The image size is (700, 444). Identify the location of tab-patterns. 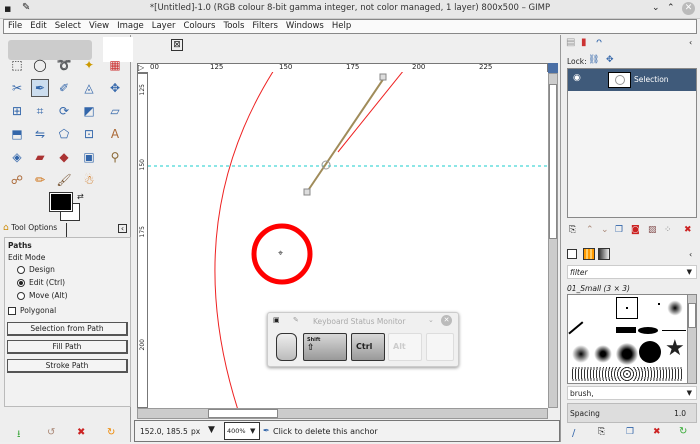
(589, 254).